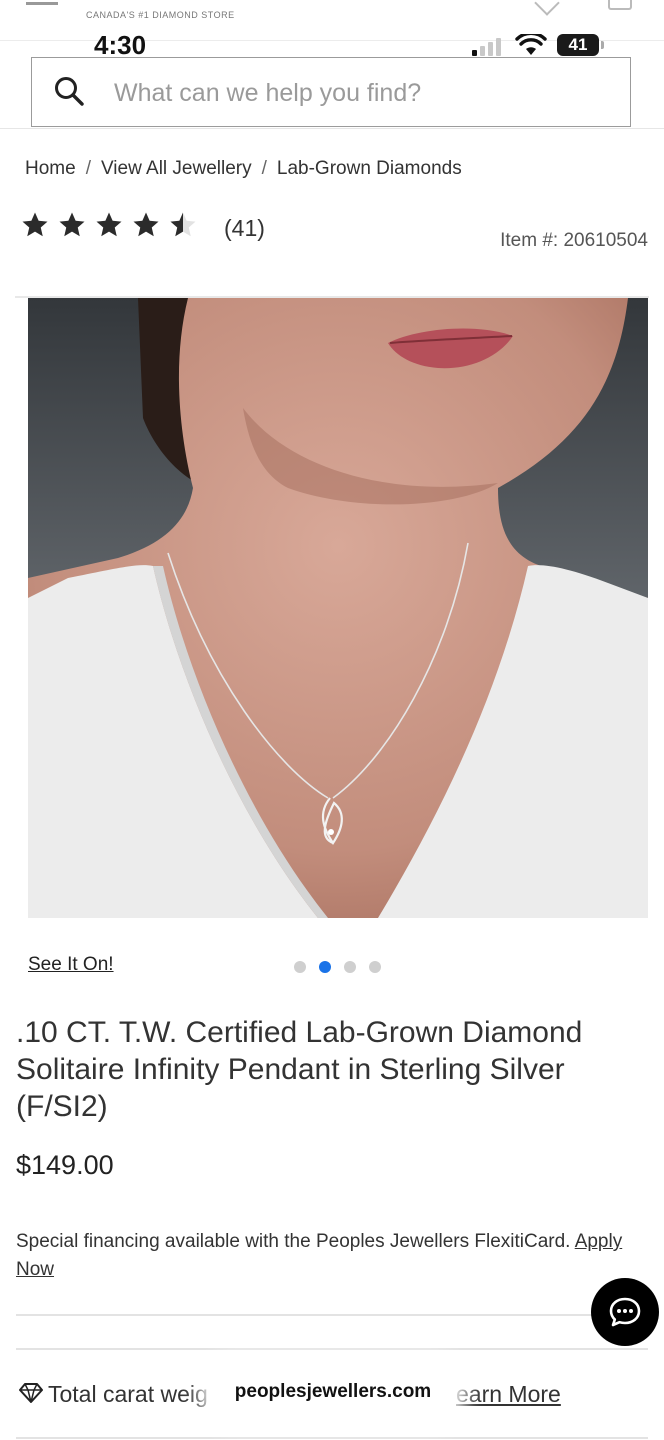  I want to click on carousel-dots, so click(337, 967).